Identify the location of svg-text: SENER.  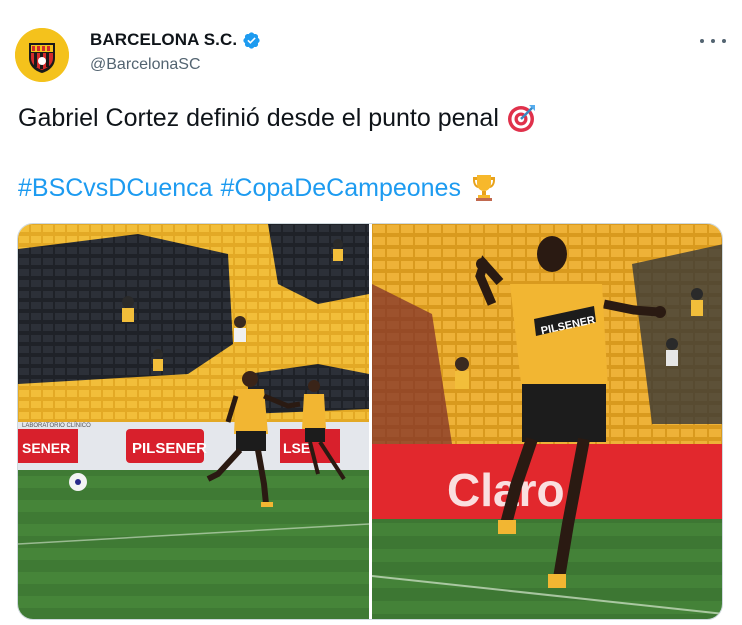
(46, 448).